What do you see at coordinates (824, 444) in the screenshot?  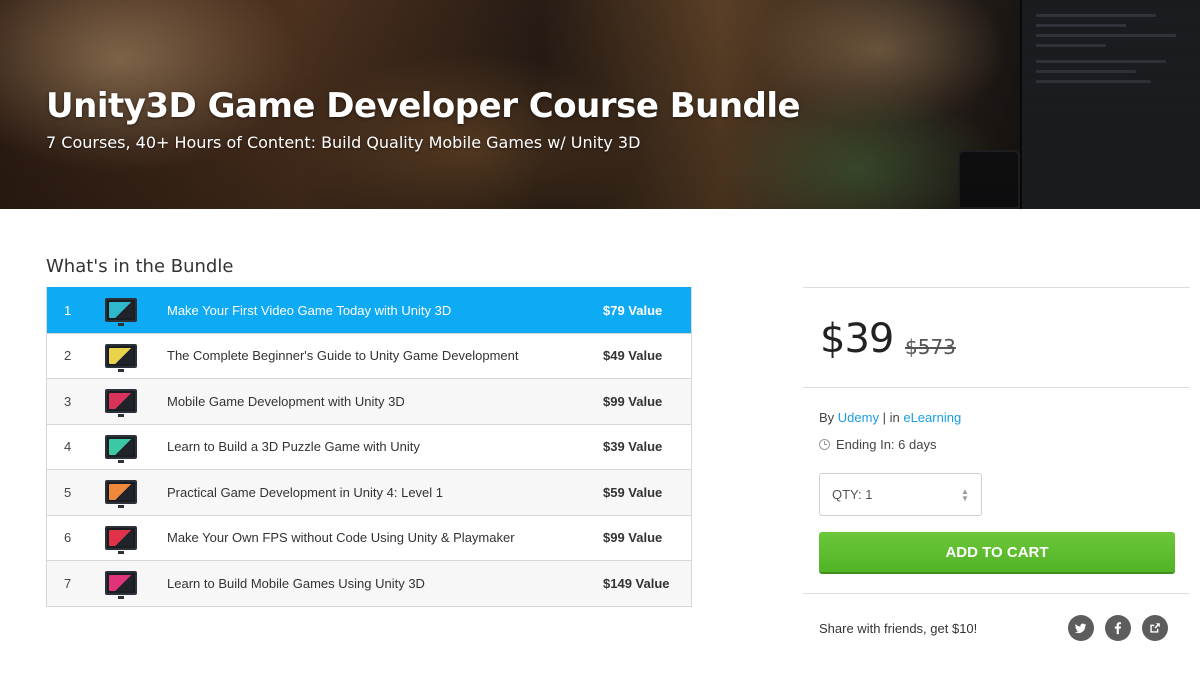 I see `clock-icon` at bounding box center [824, 444].